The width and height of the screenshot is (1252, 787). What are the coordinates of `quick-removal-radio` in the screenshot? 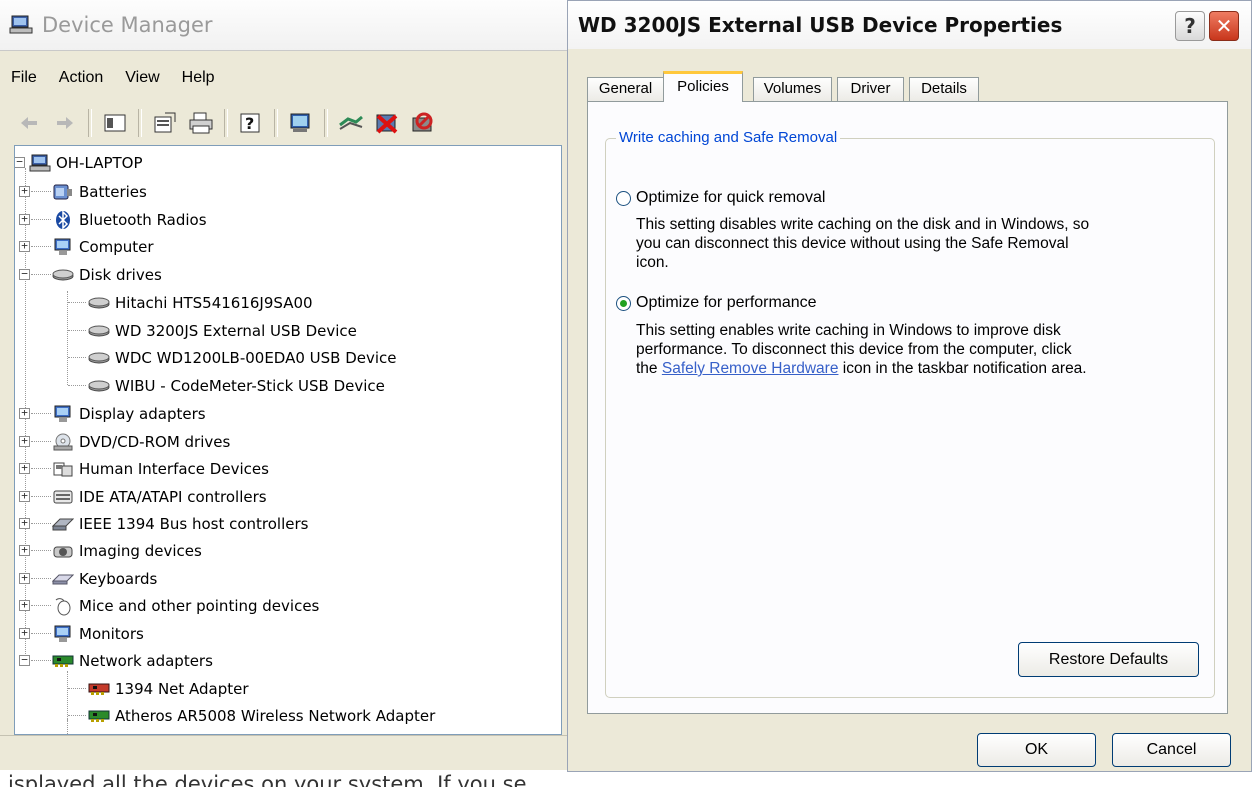 It's located at (623, 198).